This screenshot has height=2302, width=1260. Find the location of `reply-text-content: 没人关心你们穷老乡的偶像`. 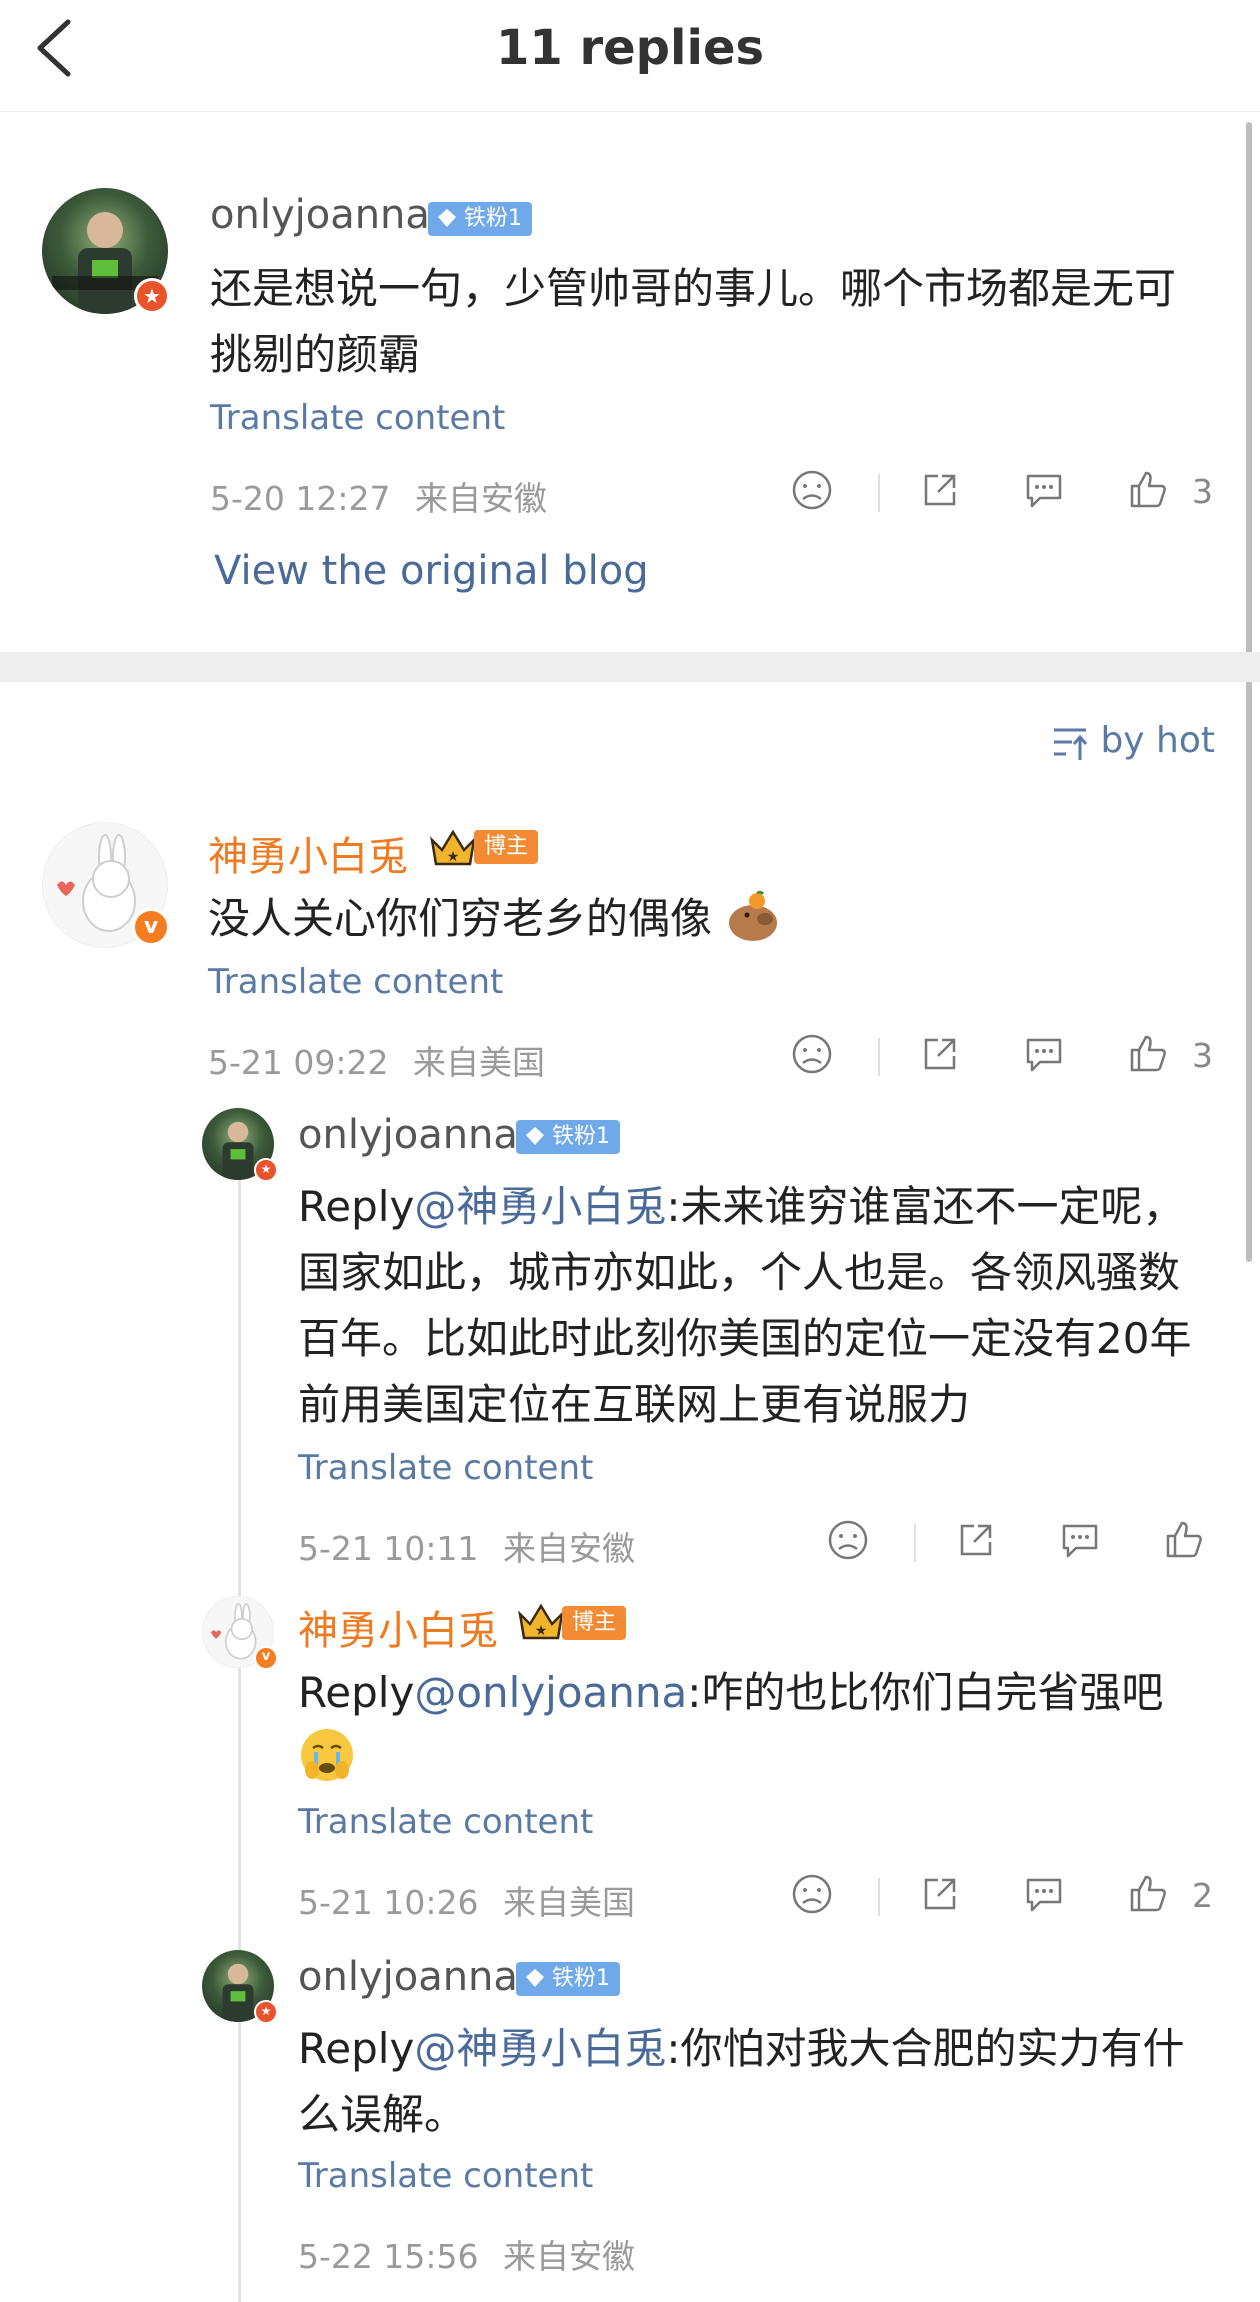

reply-text-content: 没人关心你们穷老乡的偶像 is located at coordinates (460, 918).